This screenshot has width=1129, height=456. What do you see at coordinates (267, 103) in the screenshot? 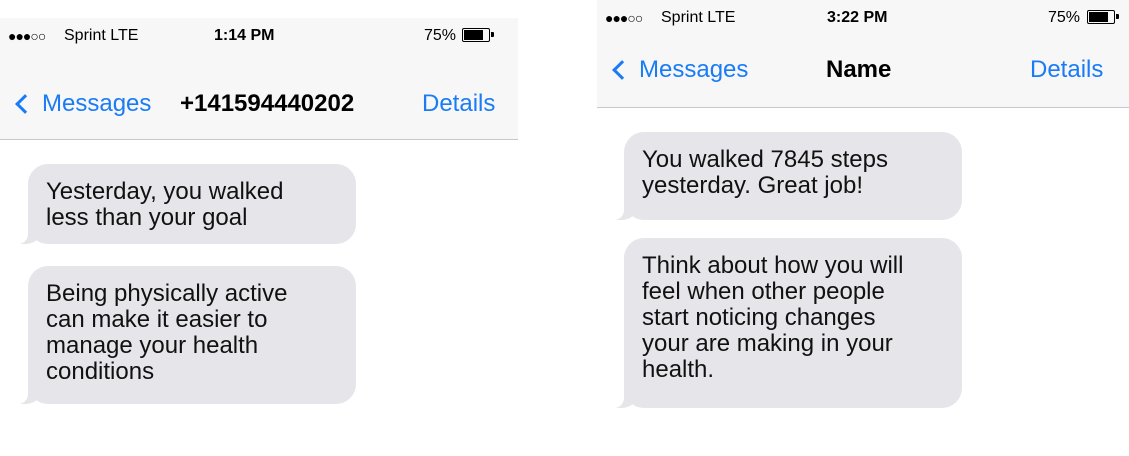
I see `contact-title: +141594440202` at bounding box center [267, 103].